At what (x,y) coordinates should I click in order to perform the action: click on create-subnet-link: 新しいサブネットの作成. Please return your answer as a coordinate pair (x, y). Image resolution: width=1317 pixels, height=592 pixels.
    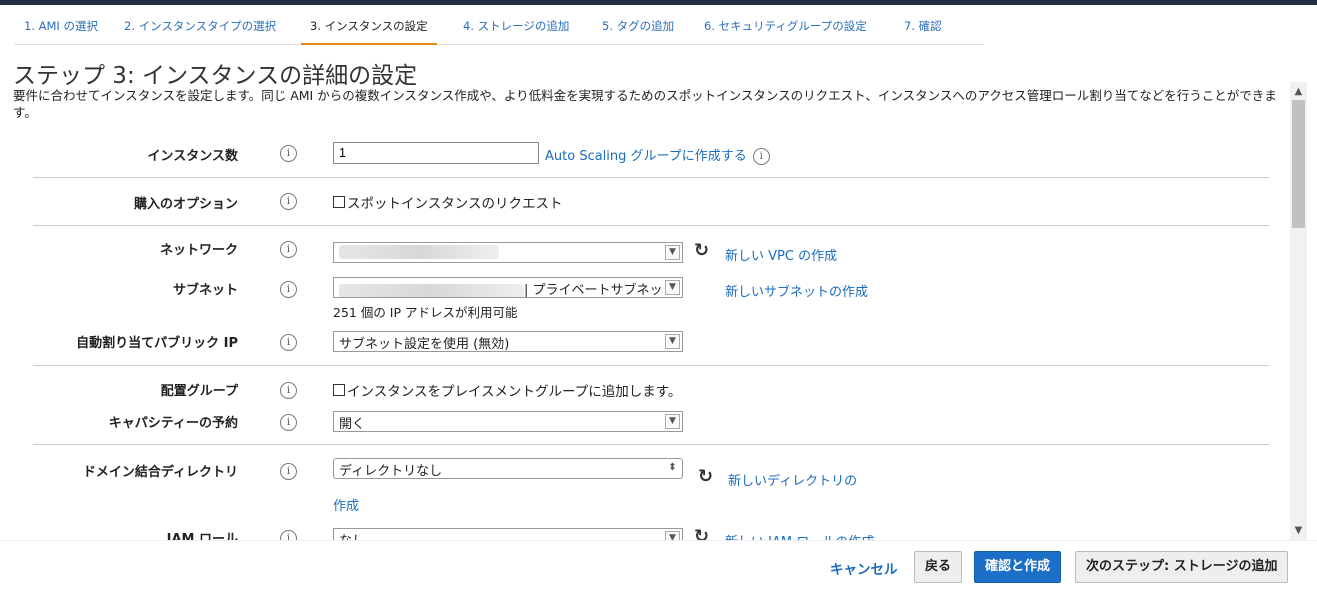
    Looking at the image, I should click on (796, 290).